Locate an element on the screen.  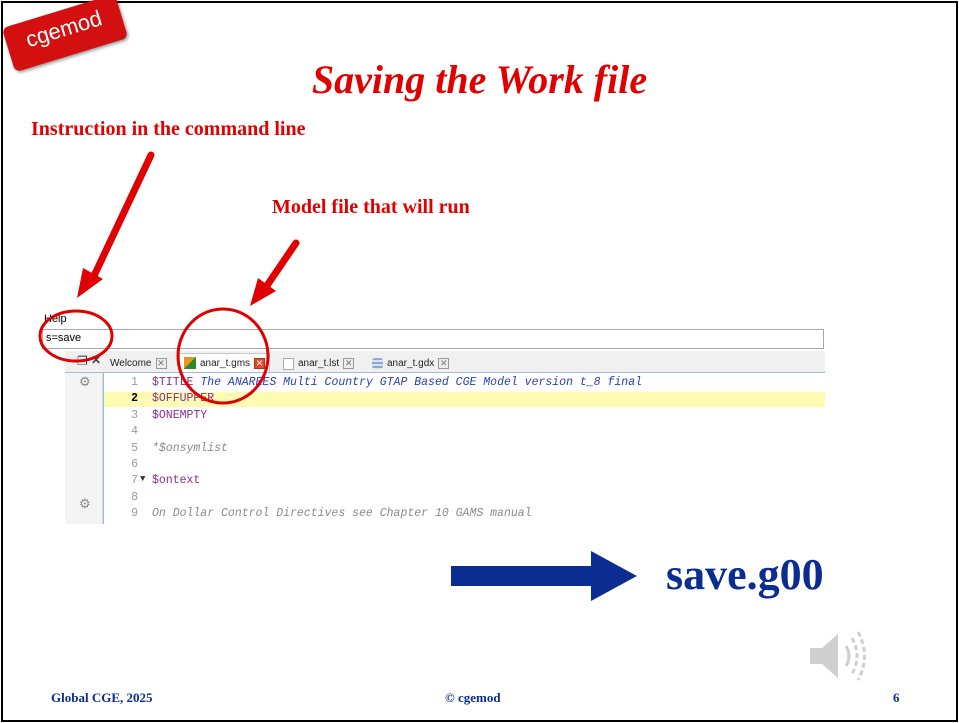
page-number: 6 is located at coordinates (896, 697).